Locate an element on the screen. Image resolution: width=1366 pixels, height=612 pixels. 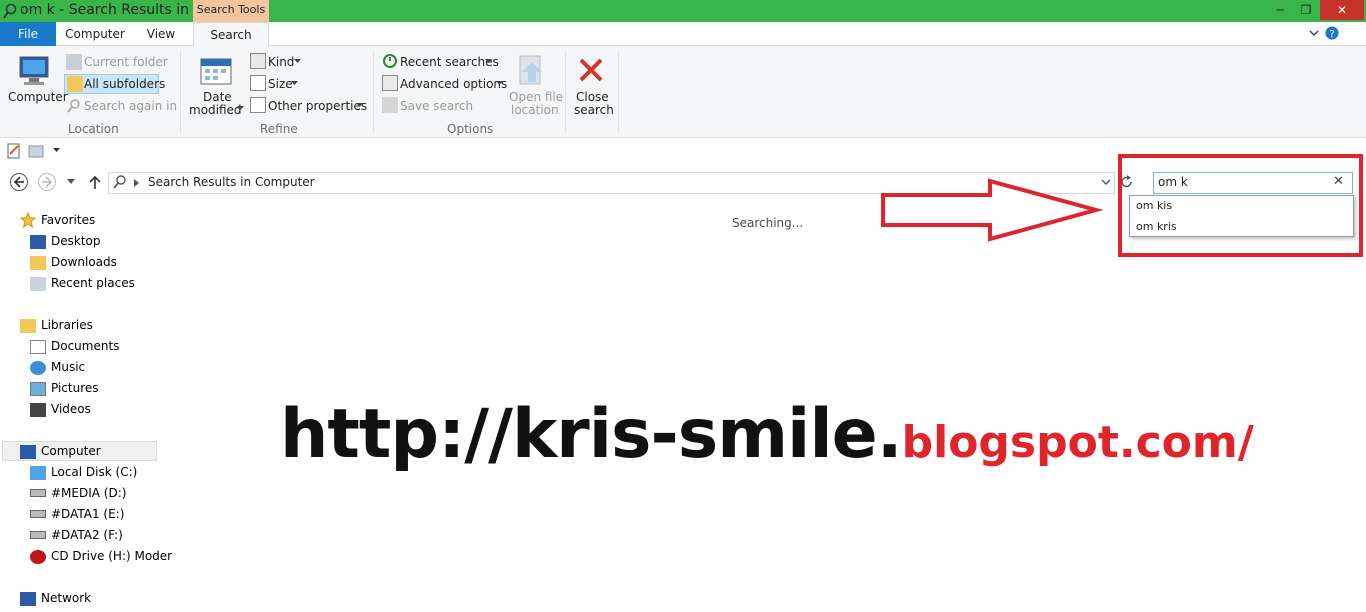
nav-item-local-disk: Local Disk (C:) is located at coordinates (94, 472).